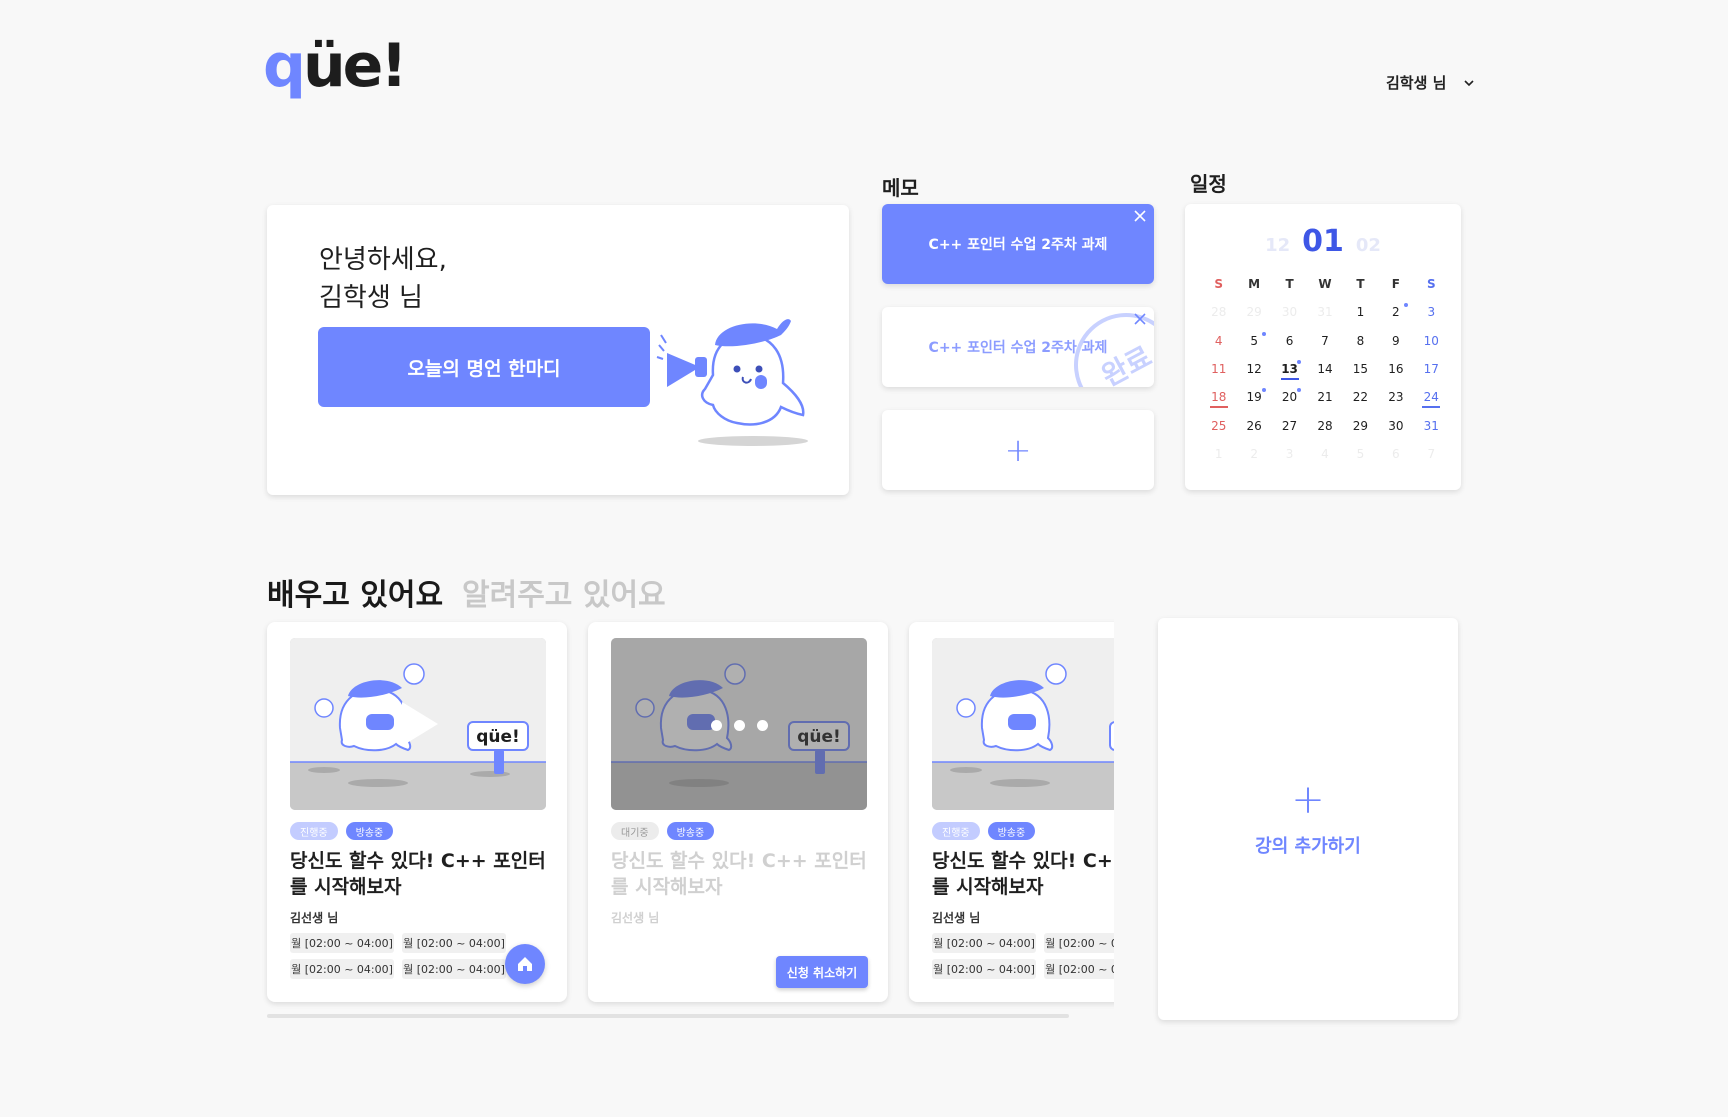 The height and width of the screenshot is (1117, 1728). Describe the element at coordinates (564, 592) in the screenshot. I see `tab-teaching: 알려주고 있어요` at that location.